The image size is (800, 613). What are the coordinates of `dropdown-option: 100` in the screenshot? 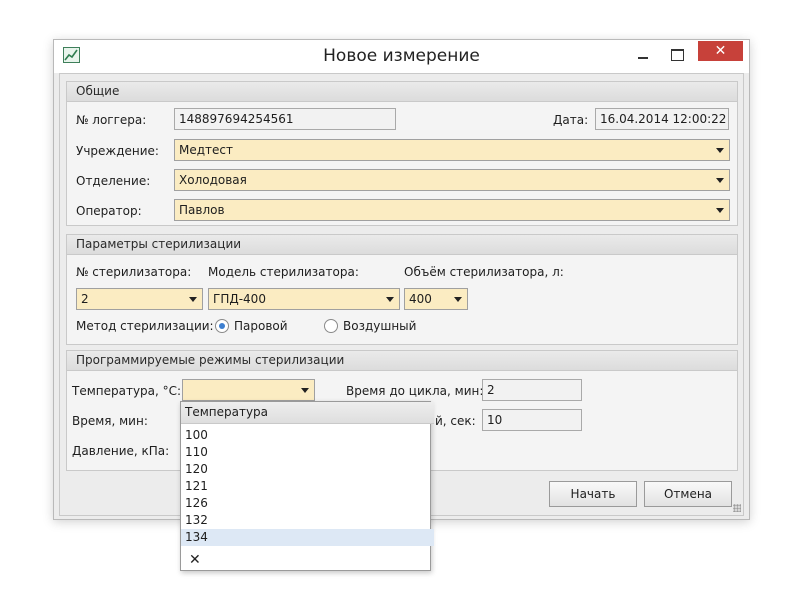 It's located at (307, 435).